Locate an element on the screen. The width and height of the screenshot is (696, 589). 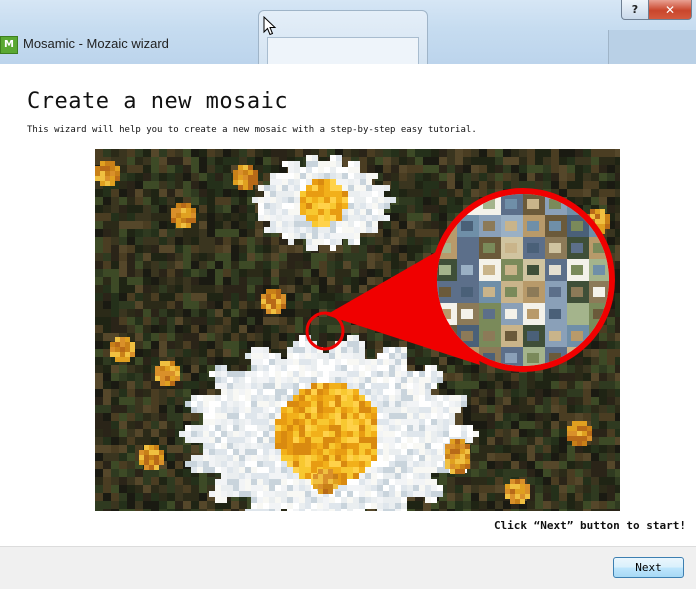
help-icon: ? is located at coordinates (635, 9).